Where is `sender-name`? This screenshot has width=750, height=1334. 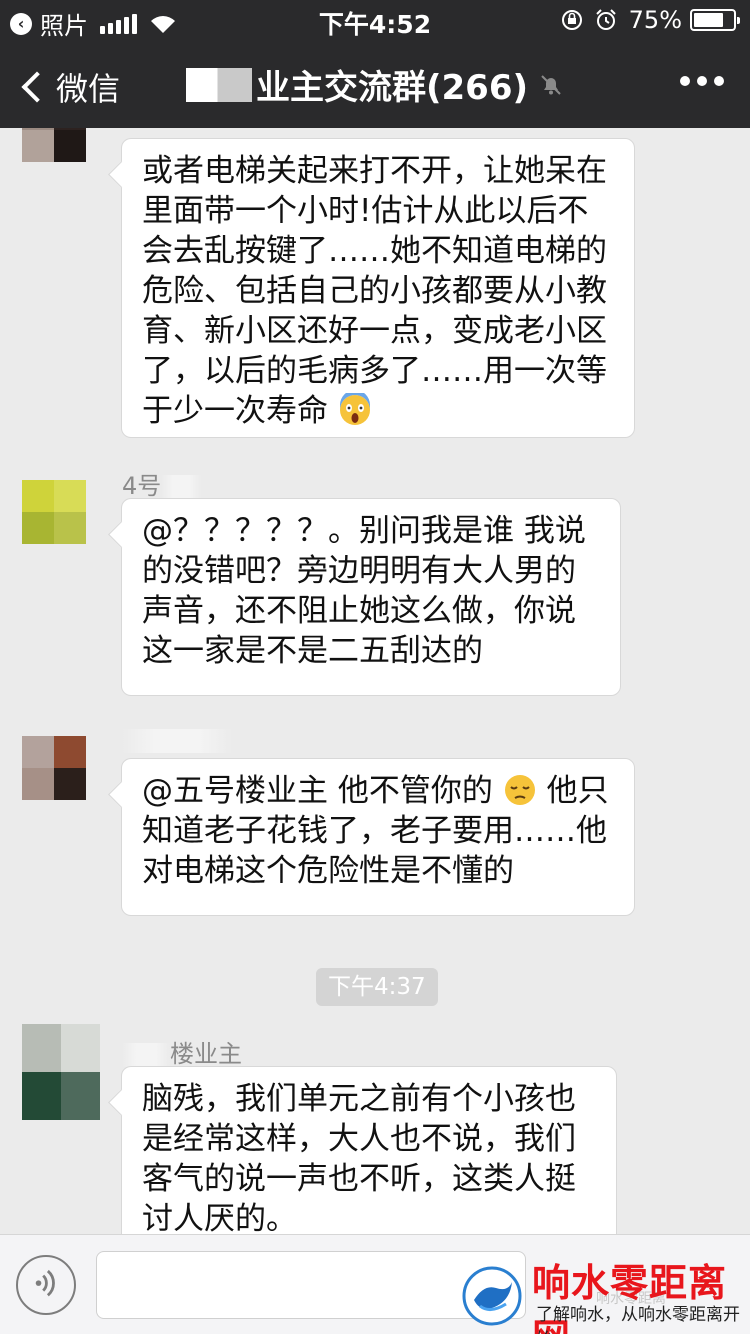 sender-name is located at coordinates (177, 740).